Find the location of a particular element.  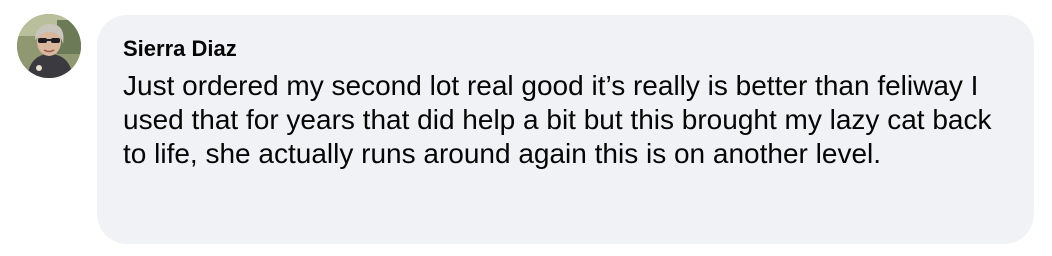

comment-author: Sierra Diaz is located at coordinates (565, 49).